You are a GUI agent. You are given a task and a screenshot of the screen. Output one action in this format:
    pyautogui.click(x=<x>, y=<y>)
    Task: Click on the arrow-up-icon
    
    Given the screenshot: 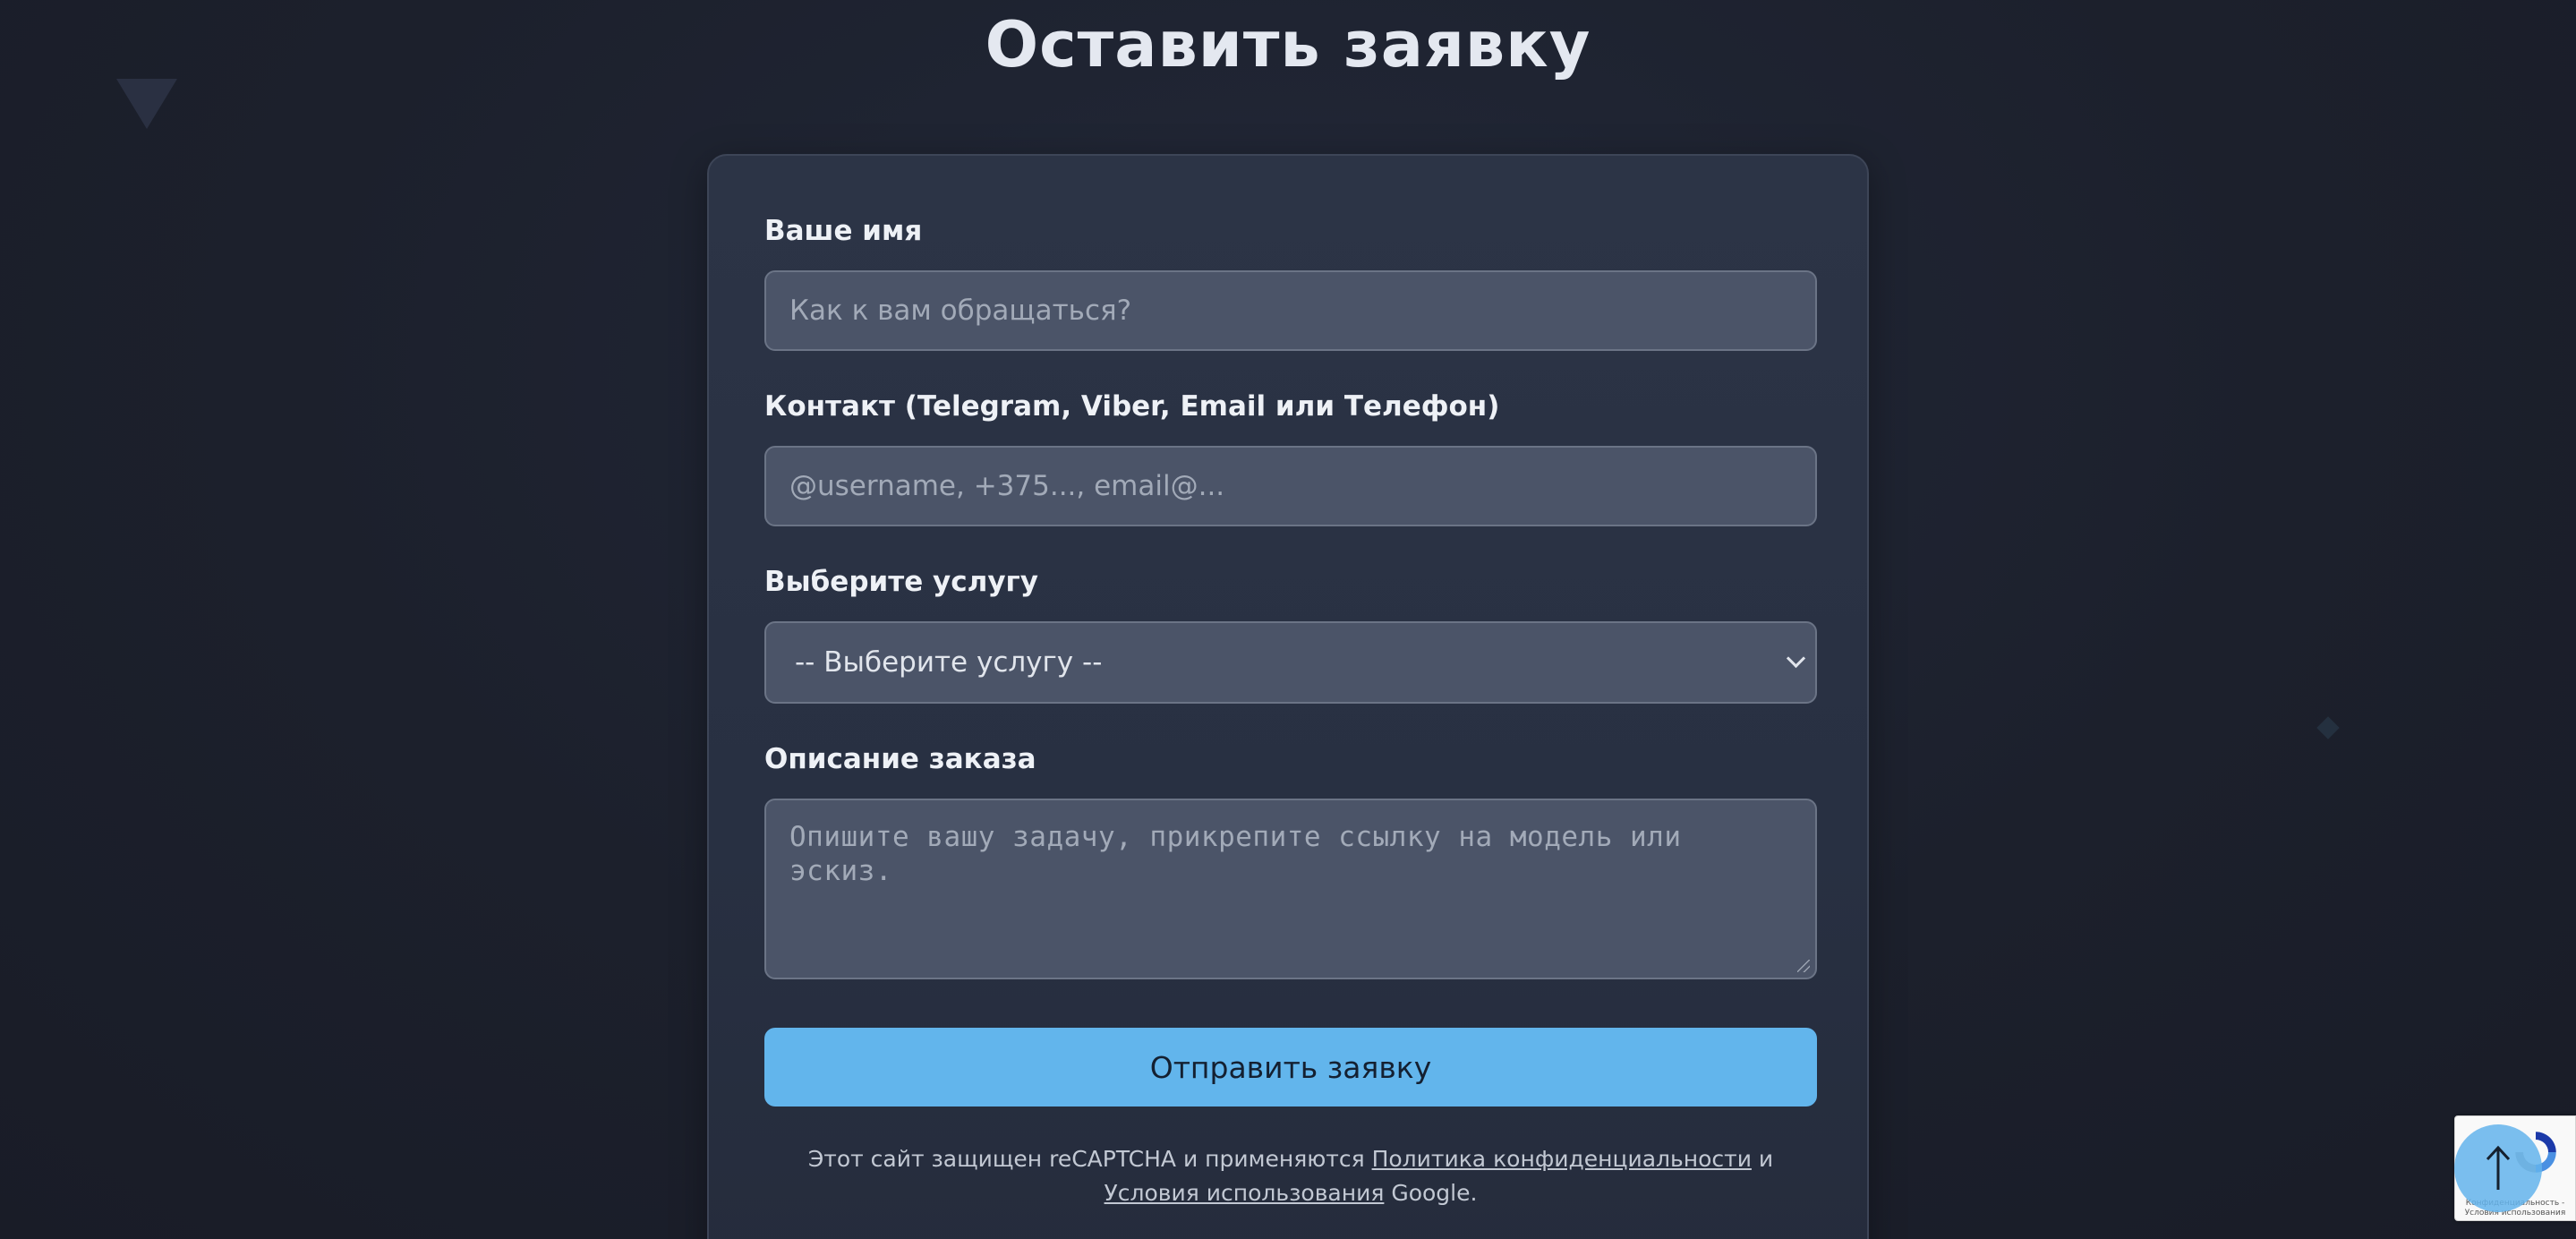 What is the action you would take?
    pyautogui.click(x=2498, y=1167)
    